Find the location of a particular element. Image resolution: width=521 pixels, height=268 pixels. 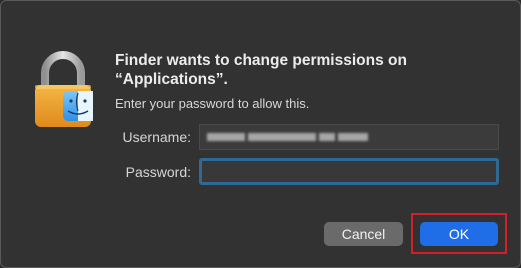

username-redacted-text is located at coordinates (287, 137).